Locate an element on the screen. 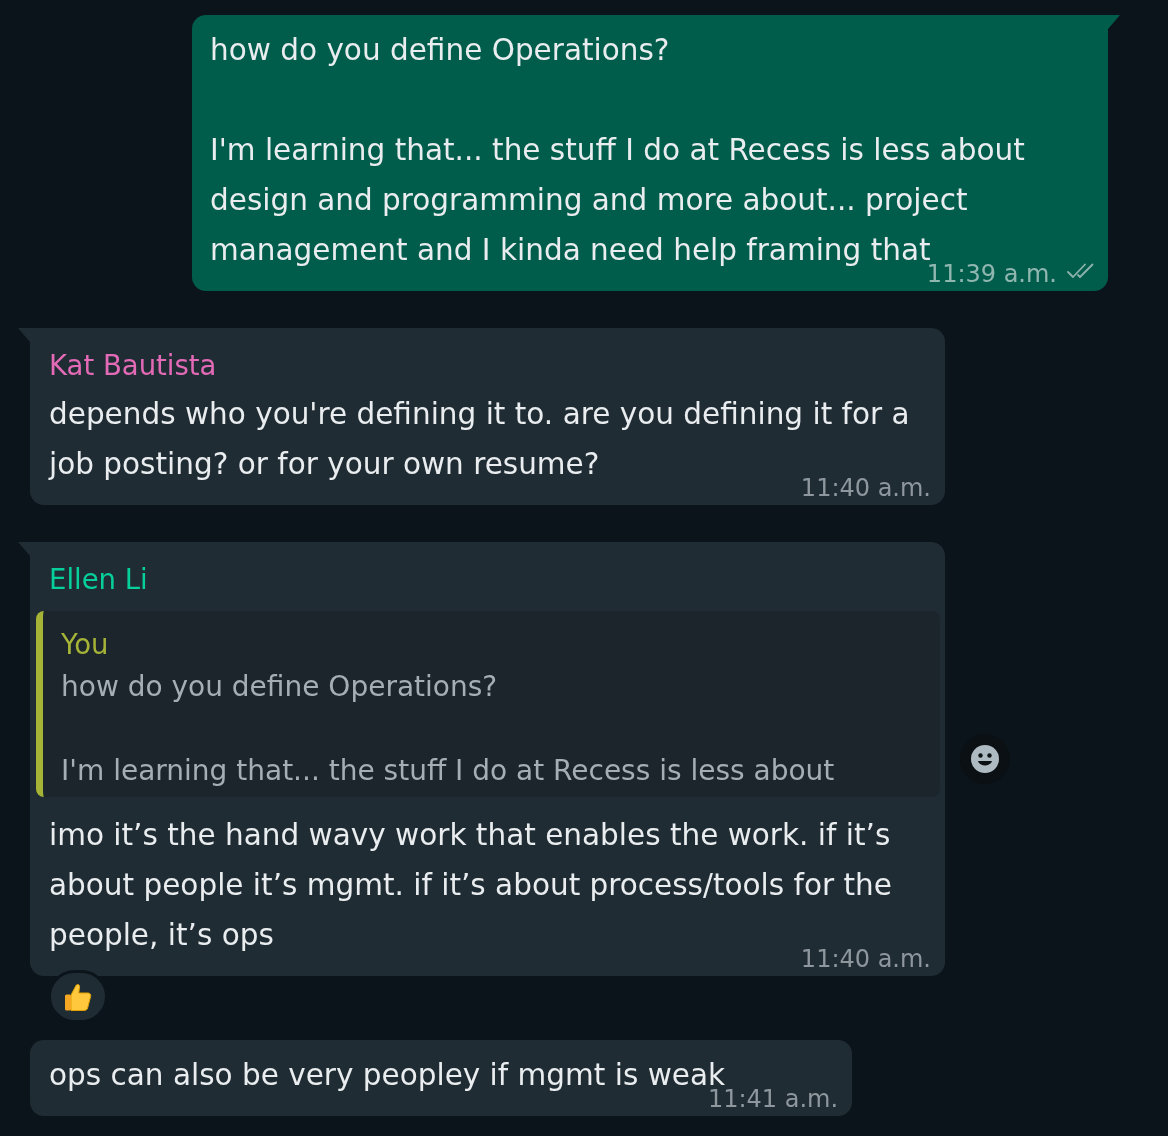  quoted-message: You how do you define Operations? I'm learning that... the stuff I do at Recess is less about is located at coordinates (488, 704).